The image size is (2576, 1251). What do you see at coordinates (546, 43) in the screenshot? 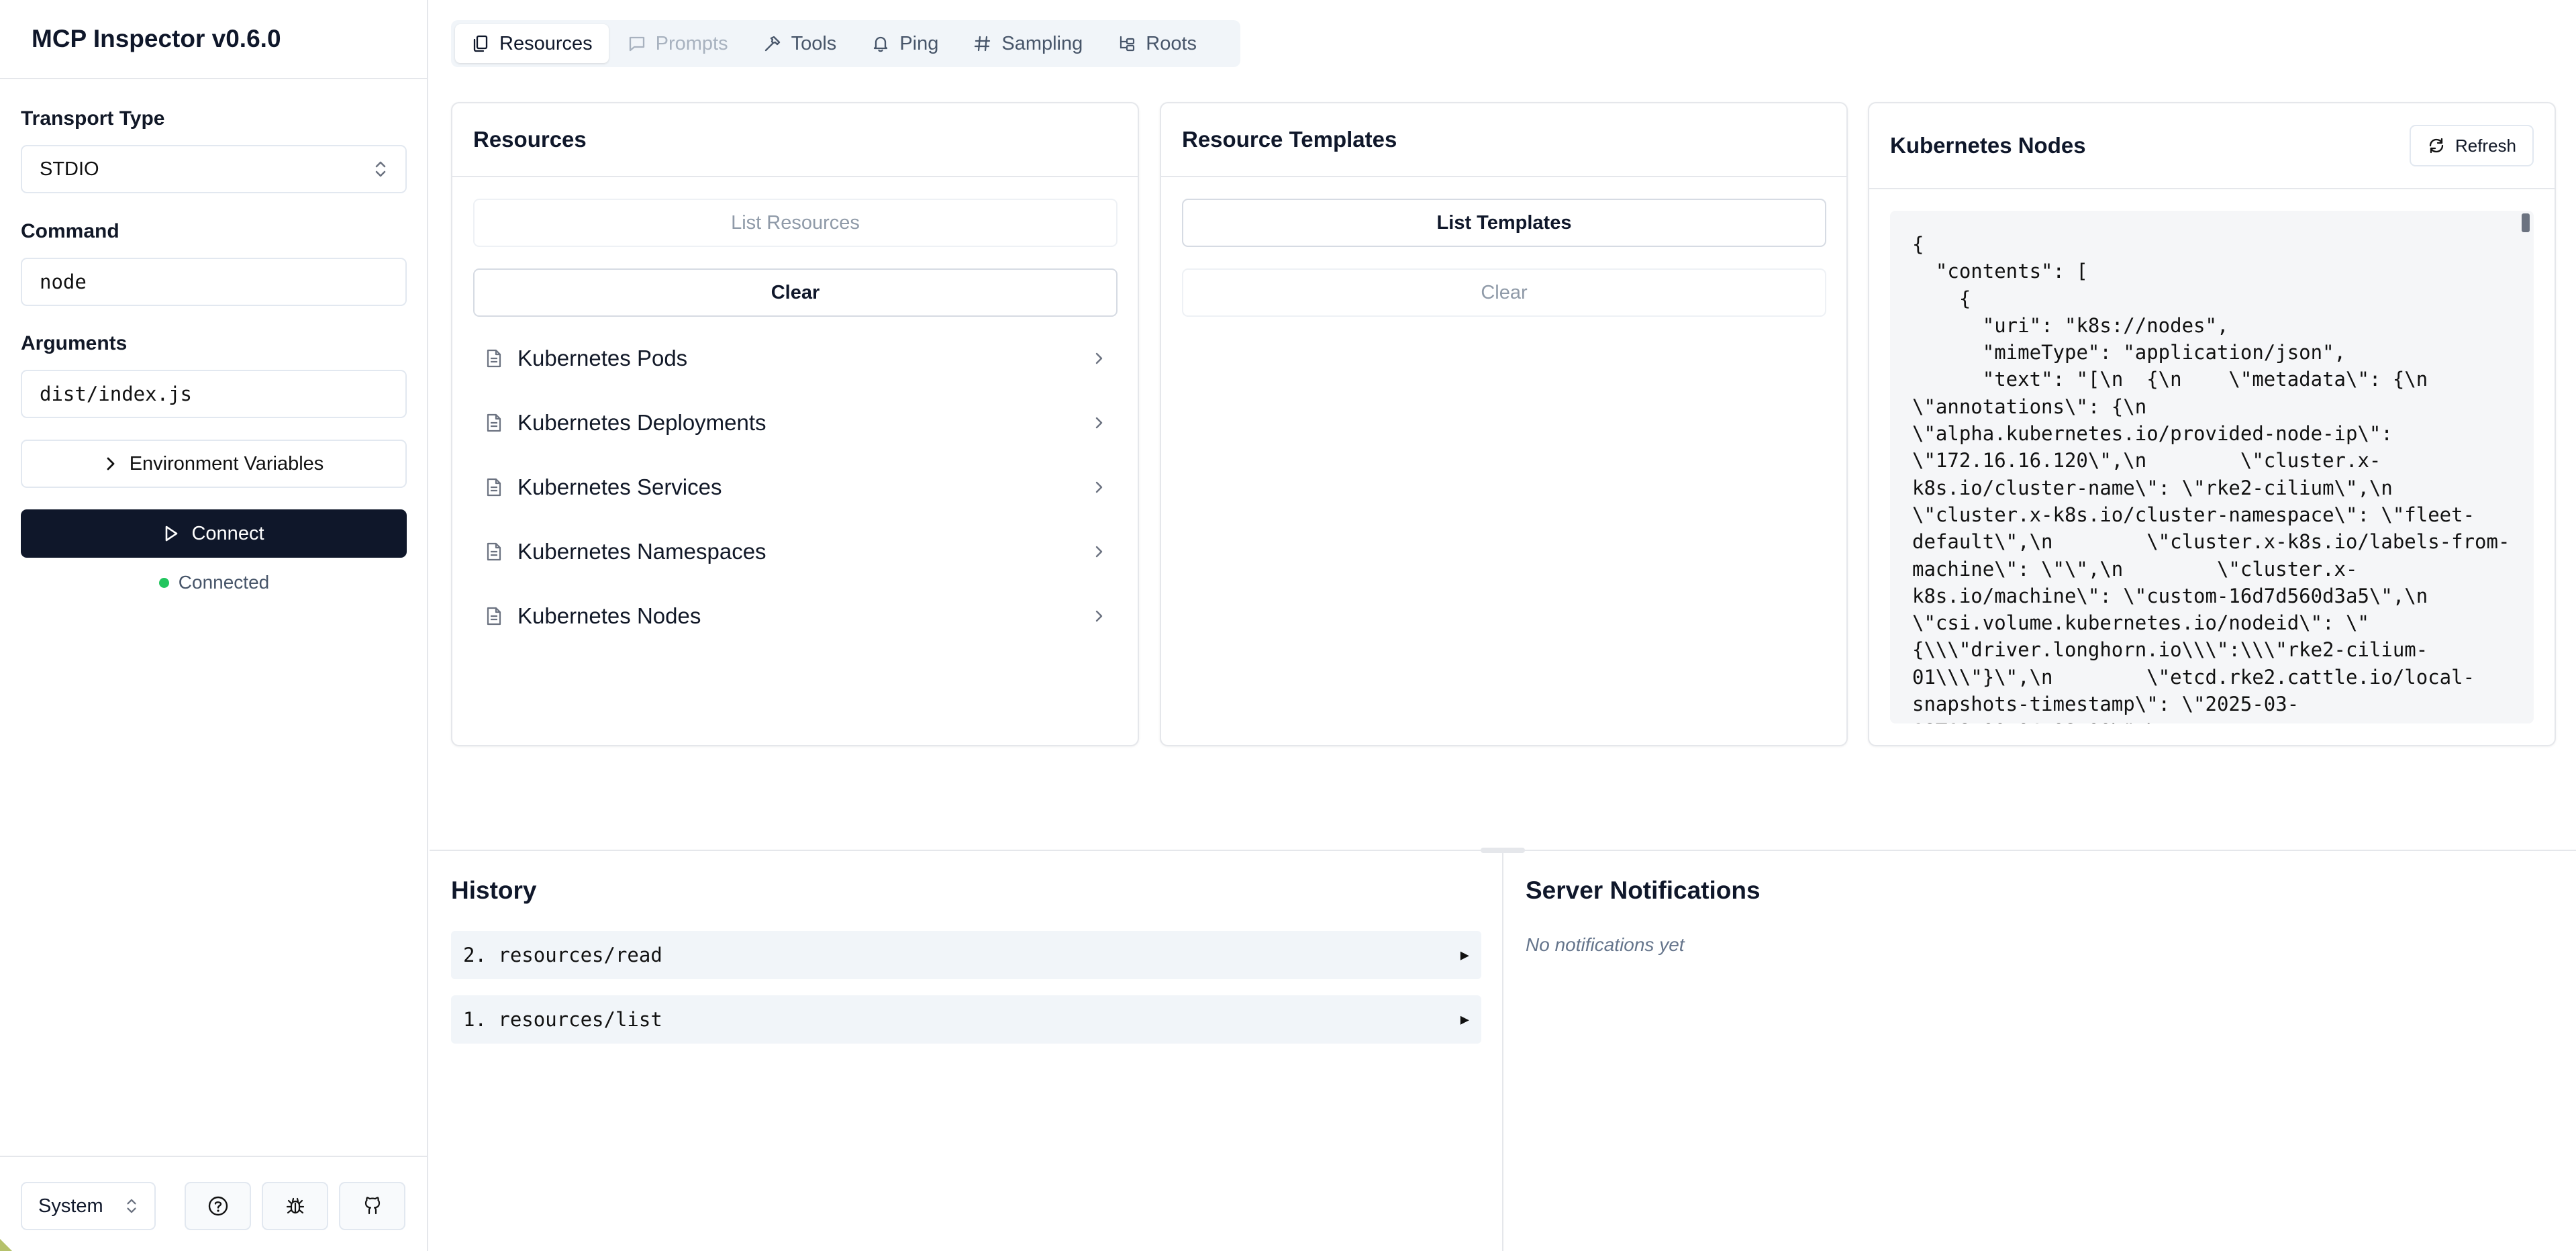
I see `tab-label: Resources` at bounding box center [546, 43].